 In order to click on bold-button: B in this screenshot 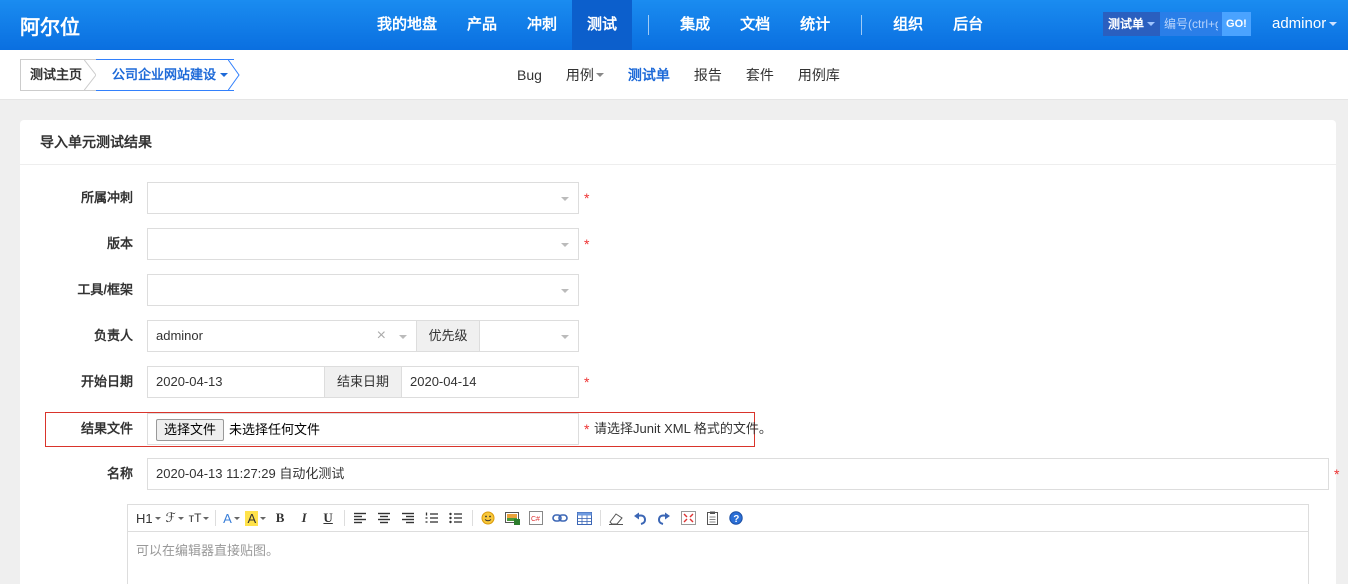, I will do `click(280, 518)`.